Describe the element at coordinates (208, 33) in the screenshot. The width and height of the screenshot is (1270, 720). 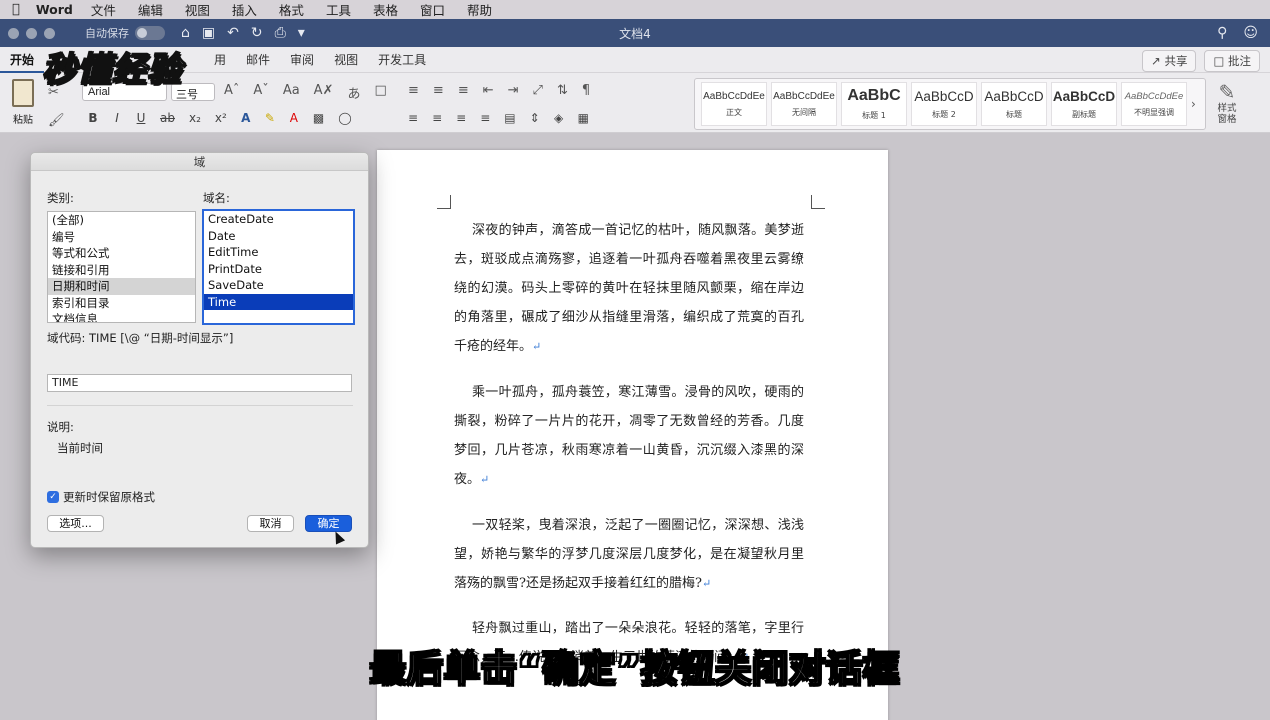
I see `save-icon: ▣` at that location.